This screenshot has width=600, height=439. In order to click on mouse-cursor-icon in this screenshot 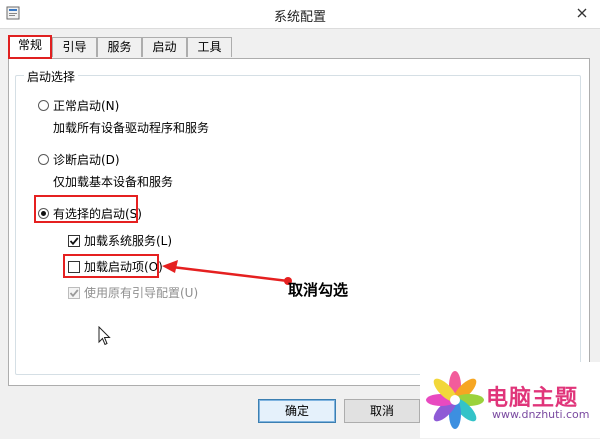, I will do `click(104, 336)`.